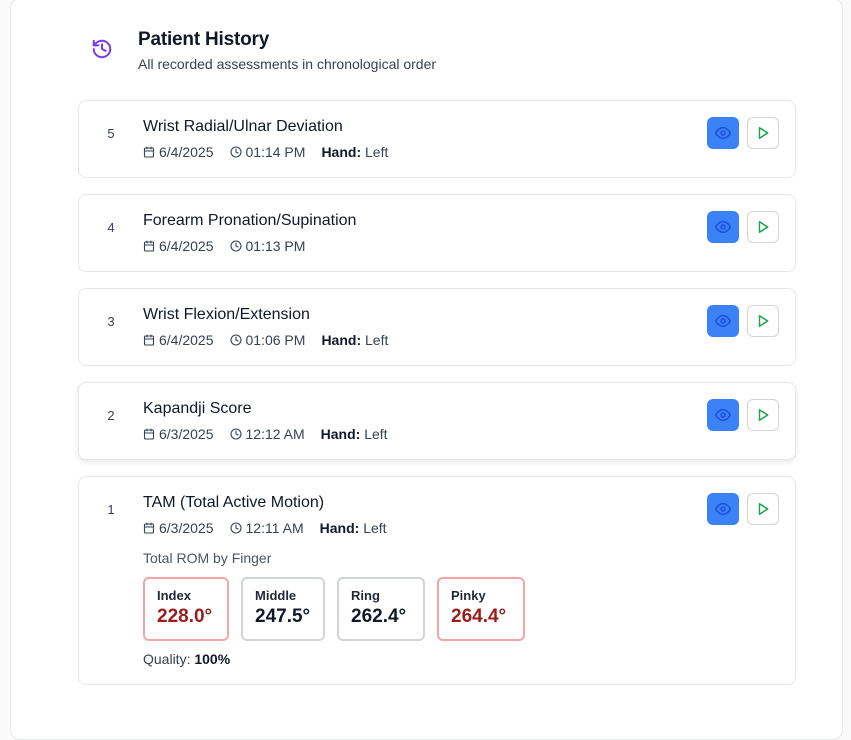 The width and height of the screenshot is (851, 740). What do you see at coordinates (204, 39) in the screenshot?
I see `page-title: Patient History` at bounding box center [204, 39].